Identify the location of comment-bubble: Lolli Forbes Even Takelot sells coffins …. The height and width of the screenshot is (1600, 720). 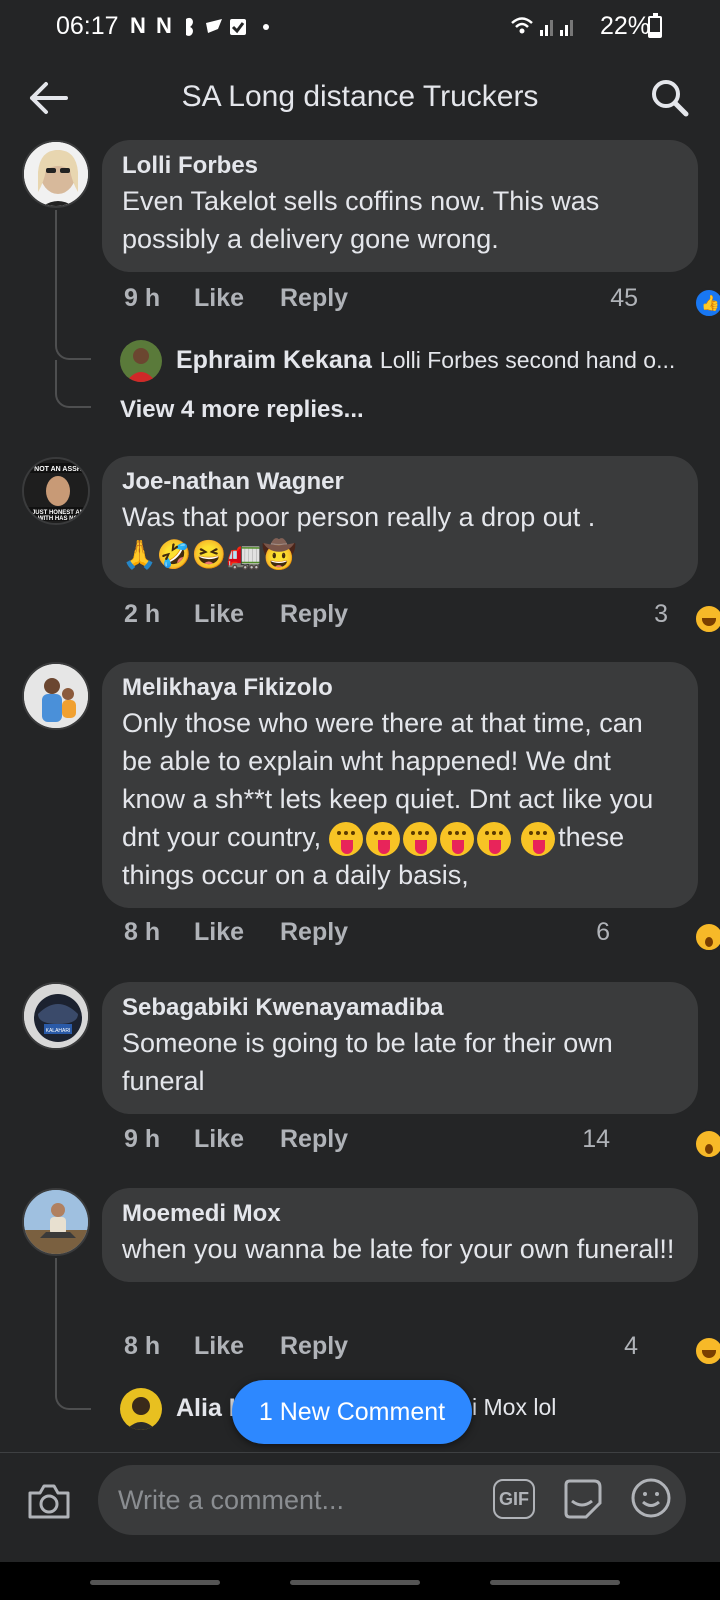
(400, 206).